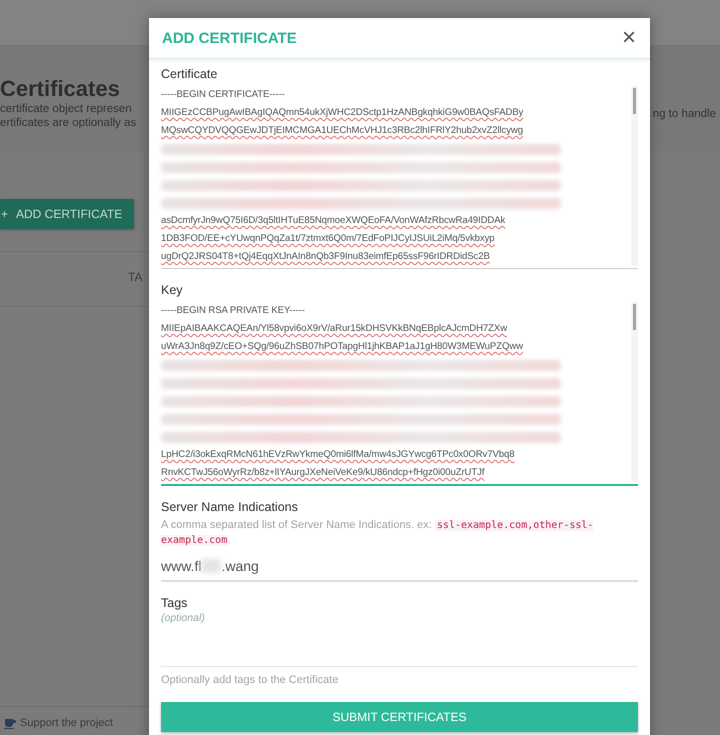 This screenshot has width=720, height=735. Describe the element at coordinates (377, 533) in the screenshot. I see `help-text: A comma separated list of Server Name Indications. ex: ssl-example.com,other-ssl-example.com` at that location.